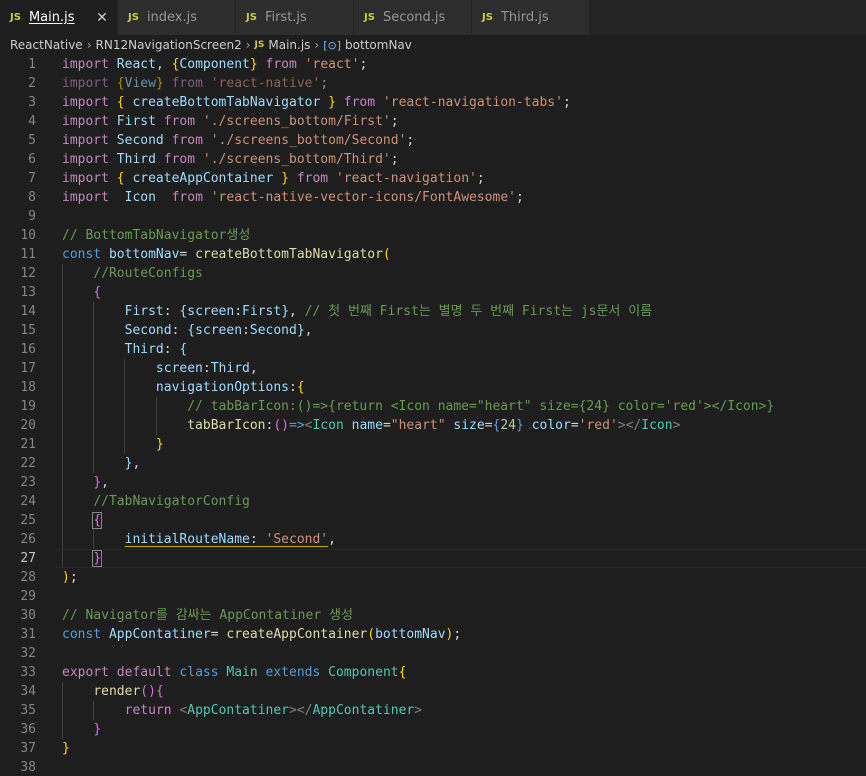 The width and height of the screenshot is (866, 776). What do you see at coordinates (378, 45) in the screenshot?
I see `breadcrumb-symbol: bottomNav` at bounding box center [378, 45].